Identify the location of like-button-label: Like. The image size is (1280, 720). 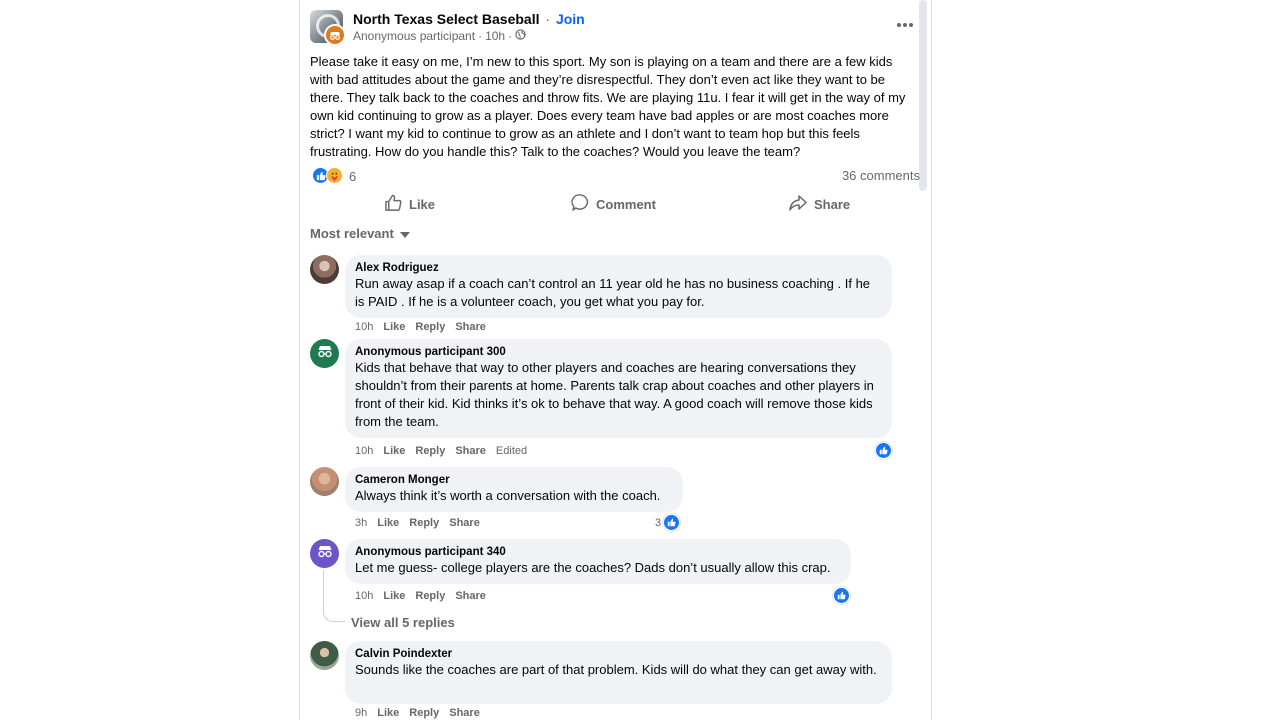
(422, 204).